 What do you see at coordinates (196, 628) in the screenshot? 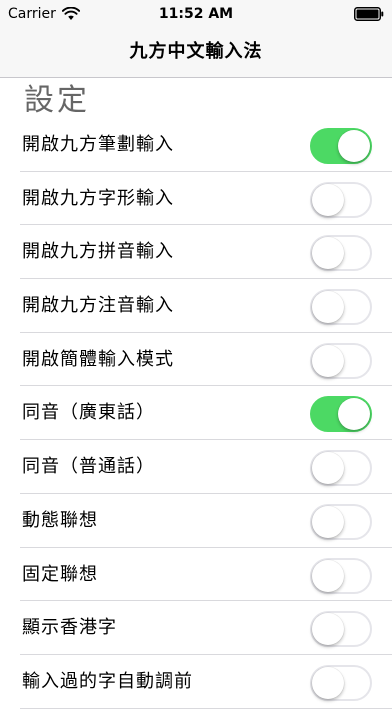
I see `settings-row: 顯示香港字` at bounding box center [196, 628].